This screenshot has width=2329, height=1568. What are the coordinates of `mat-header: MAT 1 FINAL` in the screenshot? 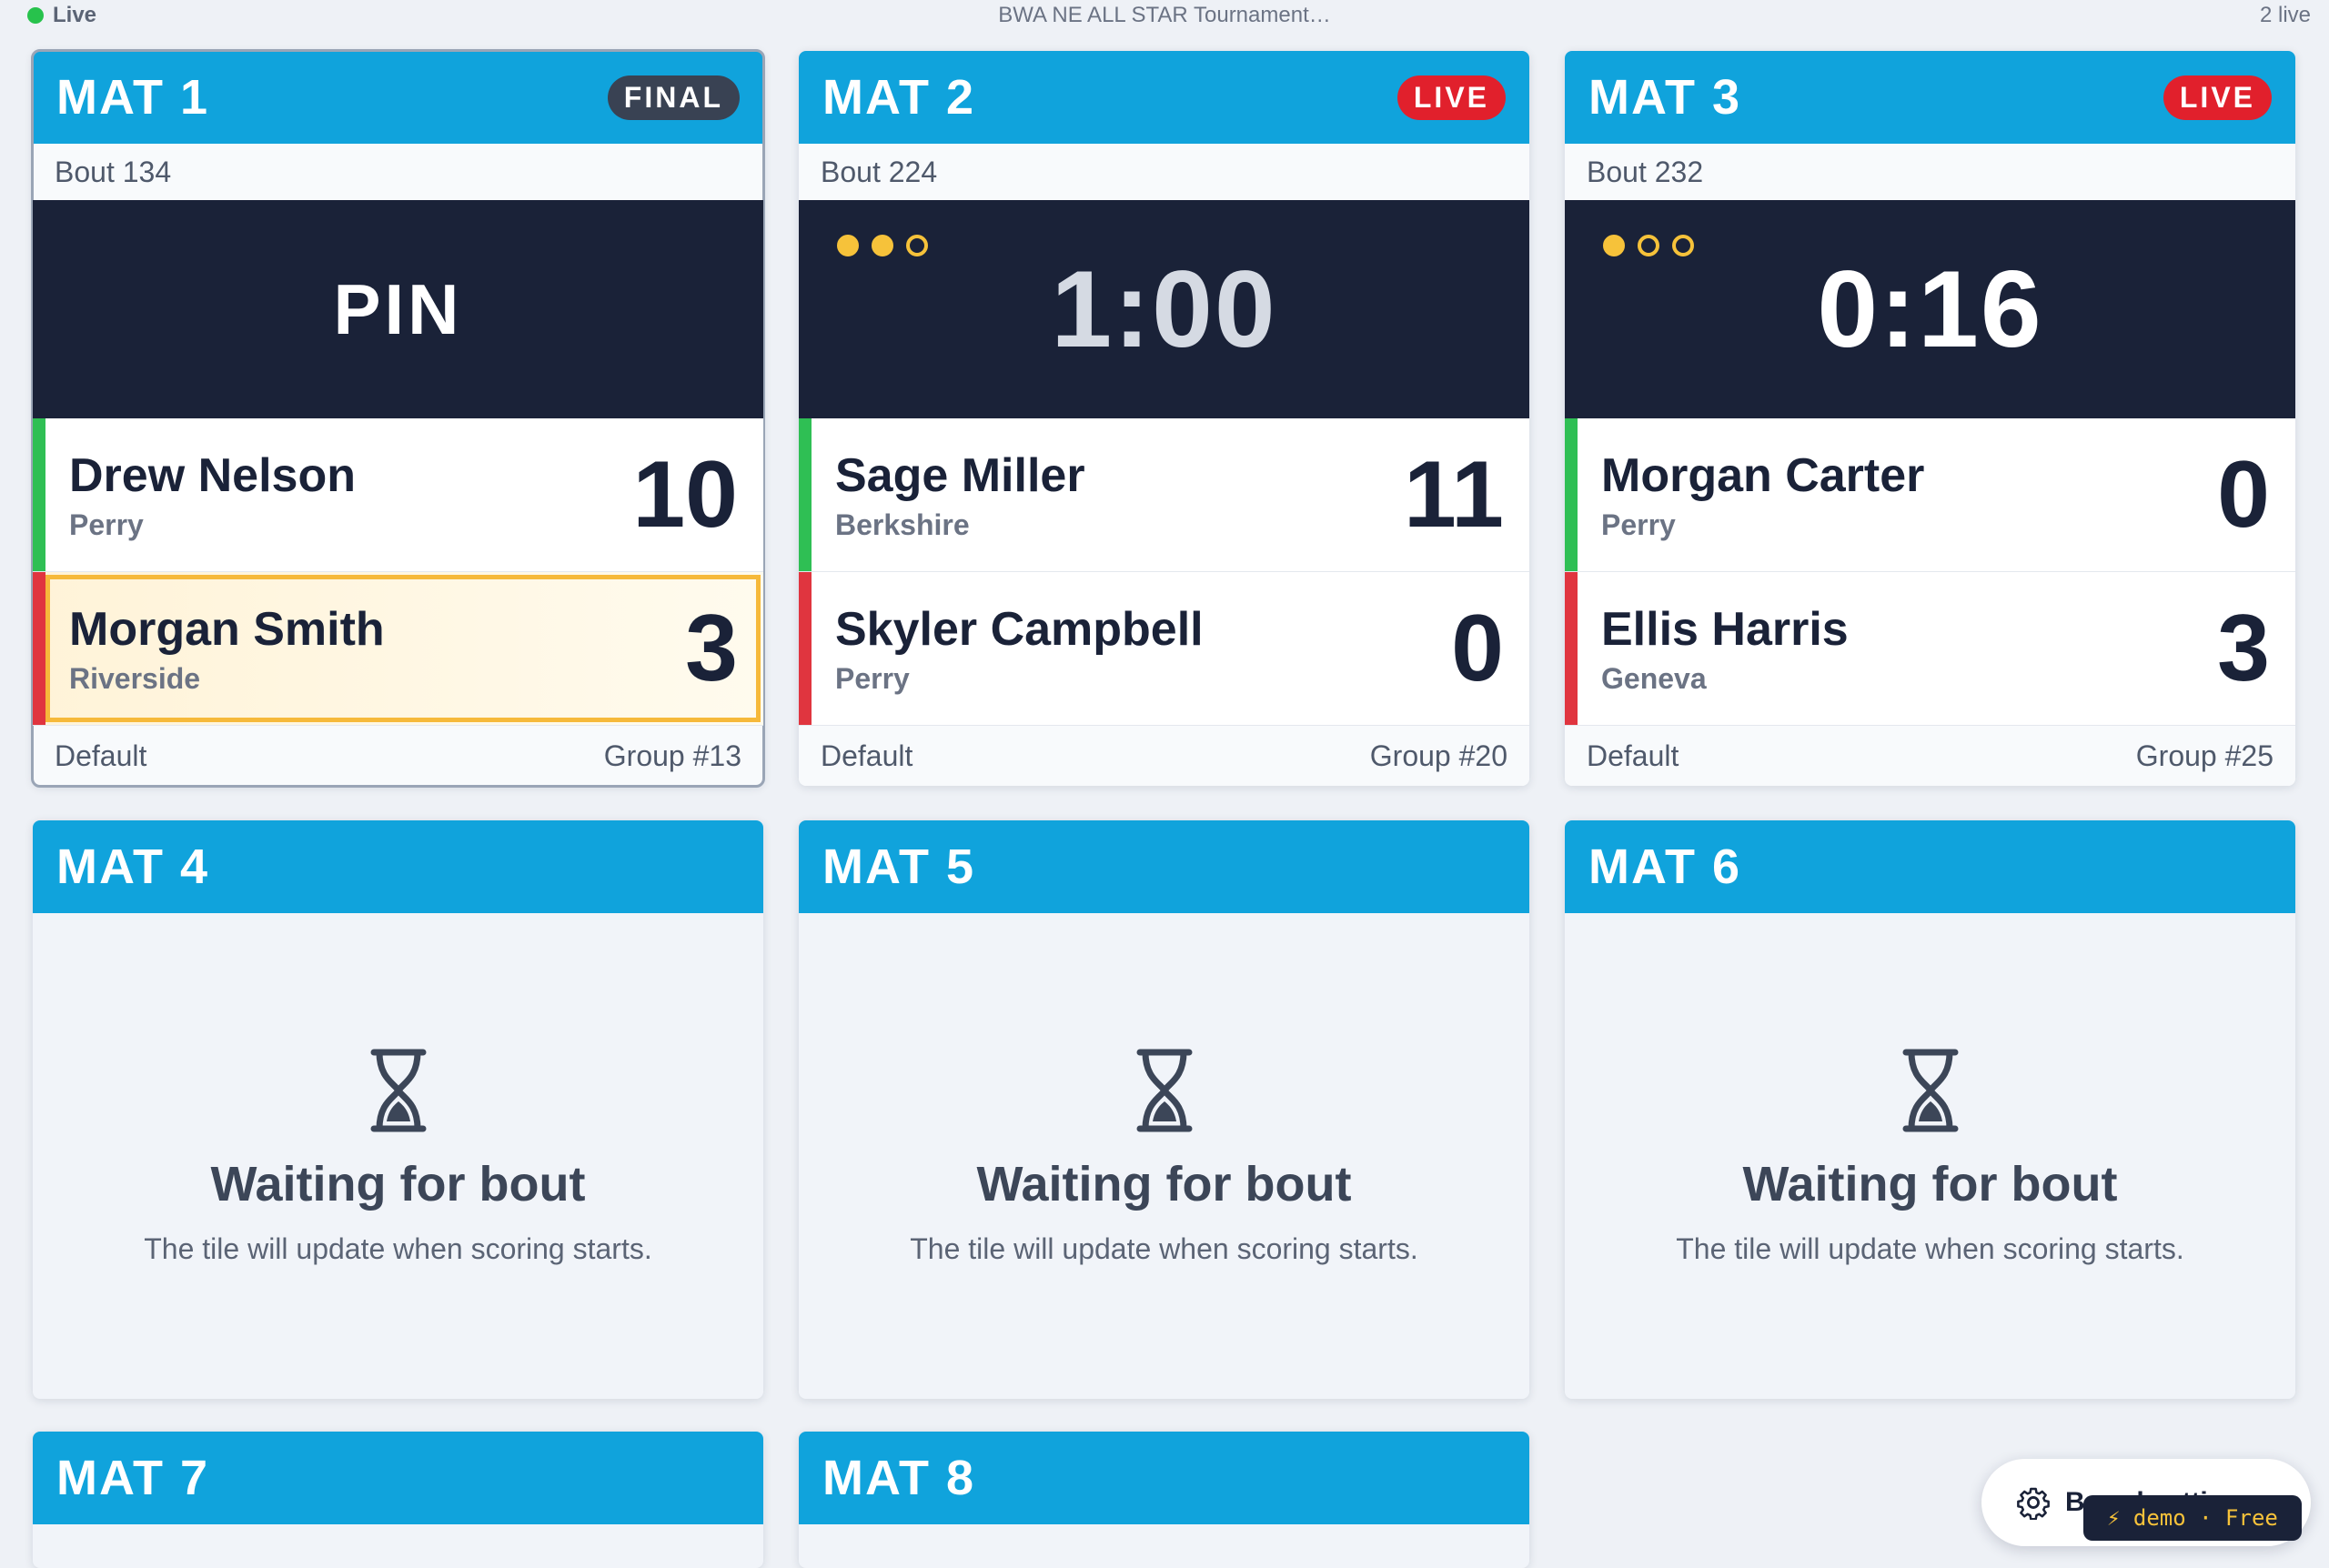 It's located at (398, 97).